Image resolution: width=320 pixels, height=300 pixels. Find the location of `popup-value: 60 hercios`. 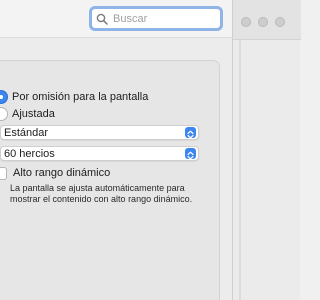

popup-value: 60 hercios is located at coordinates (29, 154).